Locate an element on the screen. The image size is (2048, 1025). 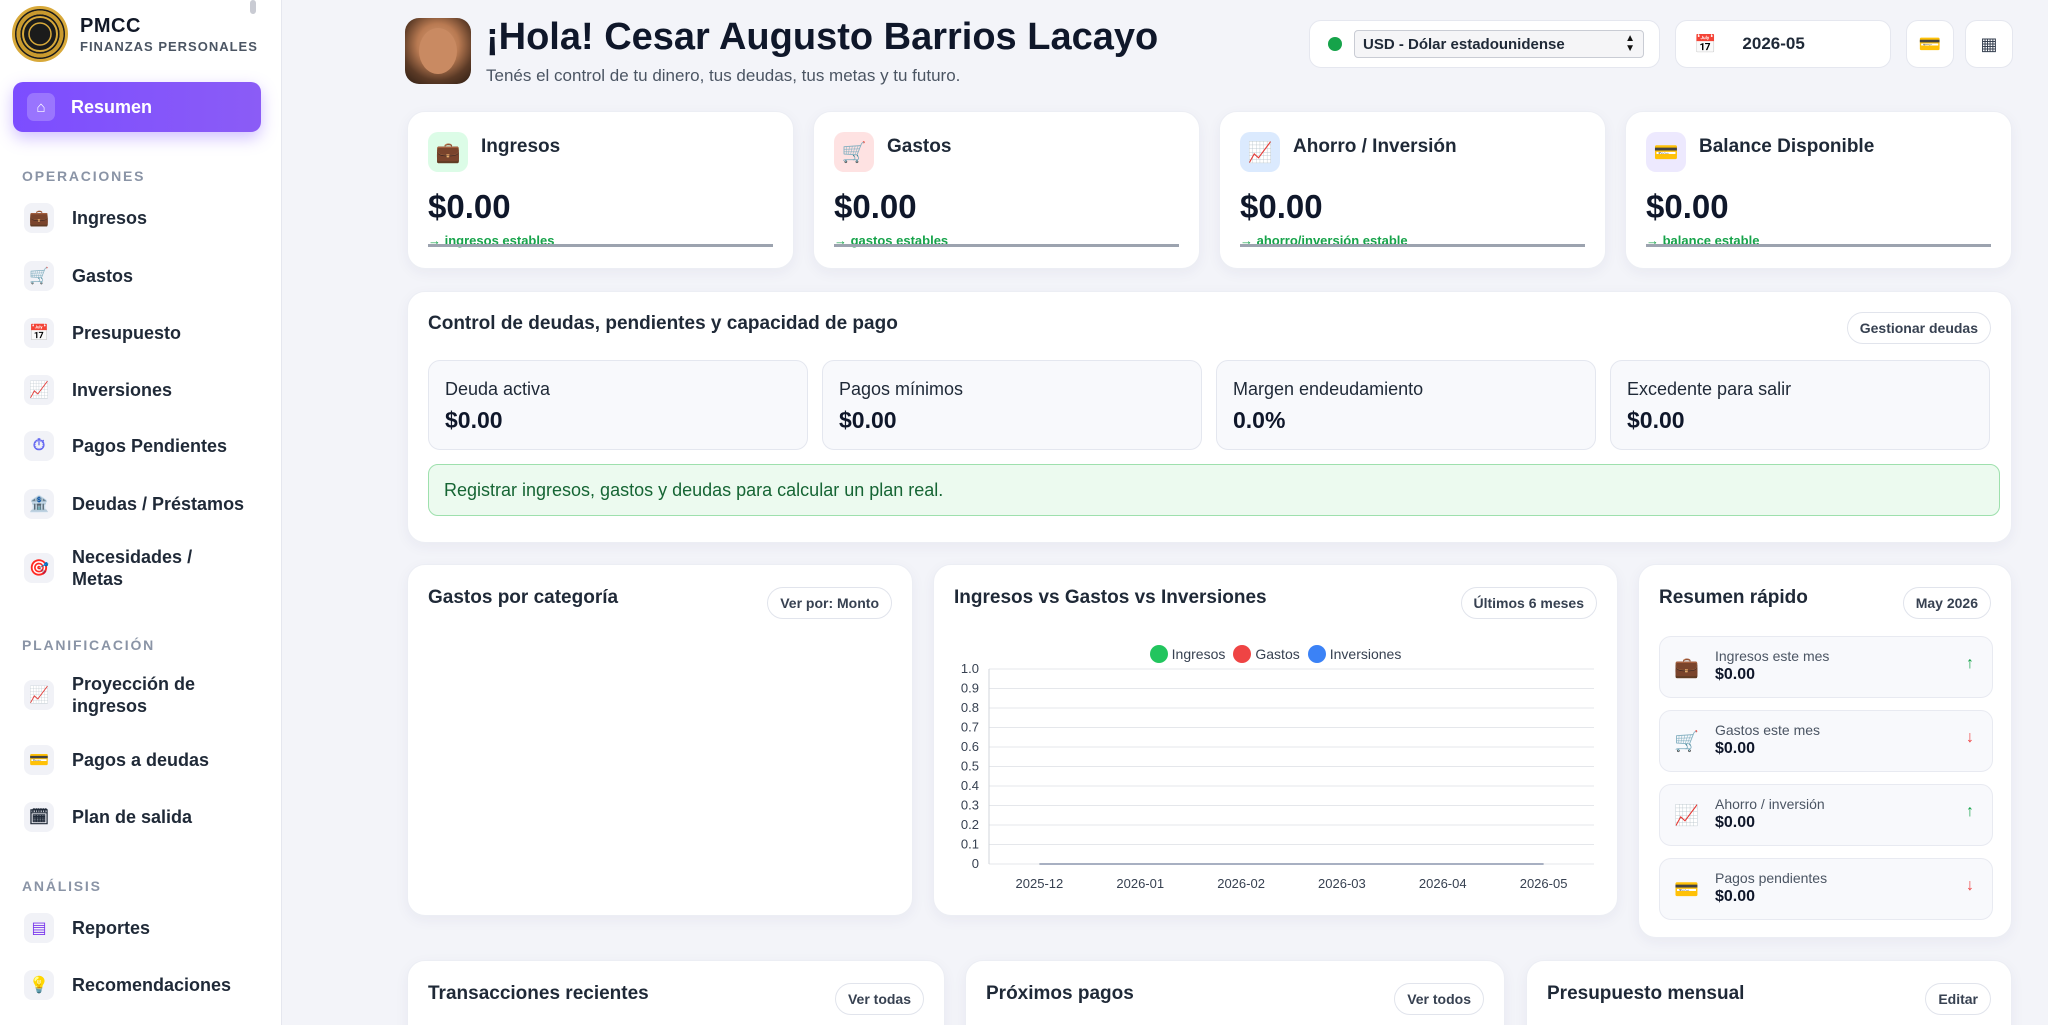
summary-label: Ingresos este mes is located at coordinates (1772, 656).